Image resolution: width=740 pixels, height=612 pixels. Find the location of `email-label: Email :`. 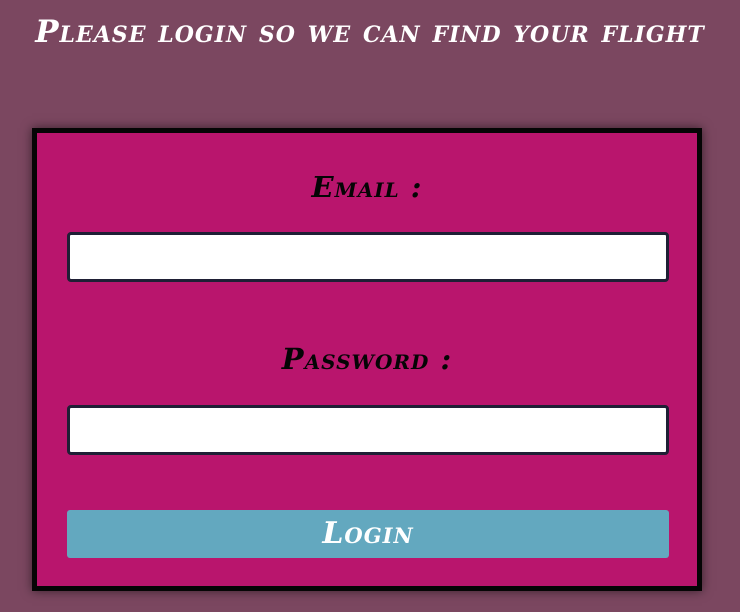

email-label: Email : is located at coordinates (367, 187).